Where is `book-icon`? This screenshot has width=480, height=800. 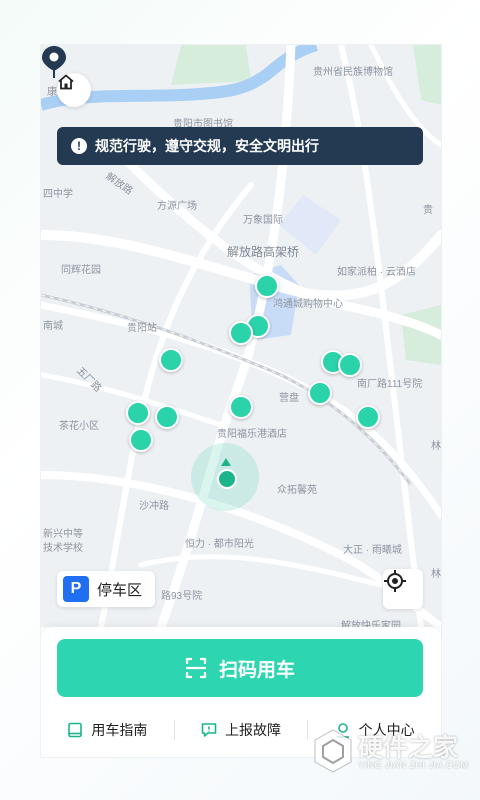 book-icon is located at coordinates (75, 730).